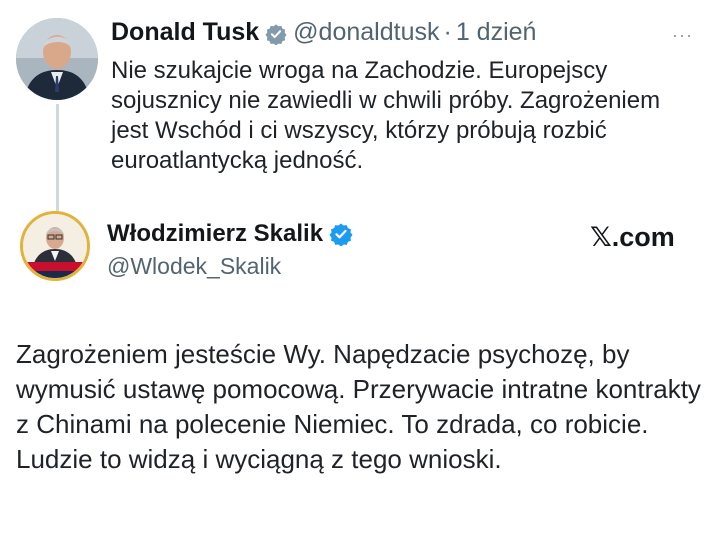 The height and width of the screenshot is (549, 718). Describe the element at coordinates (276, 33) in the screenshot. I see `verified-gray-icon` at that location.